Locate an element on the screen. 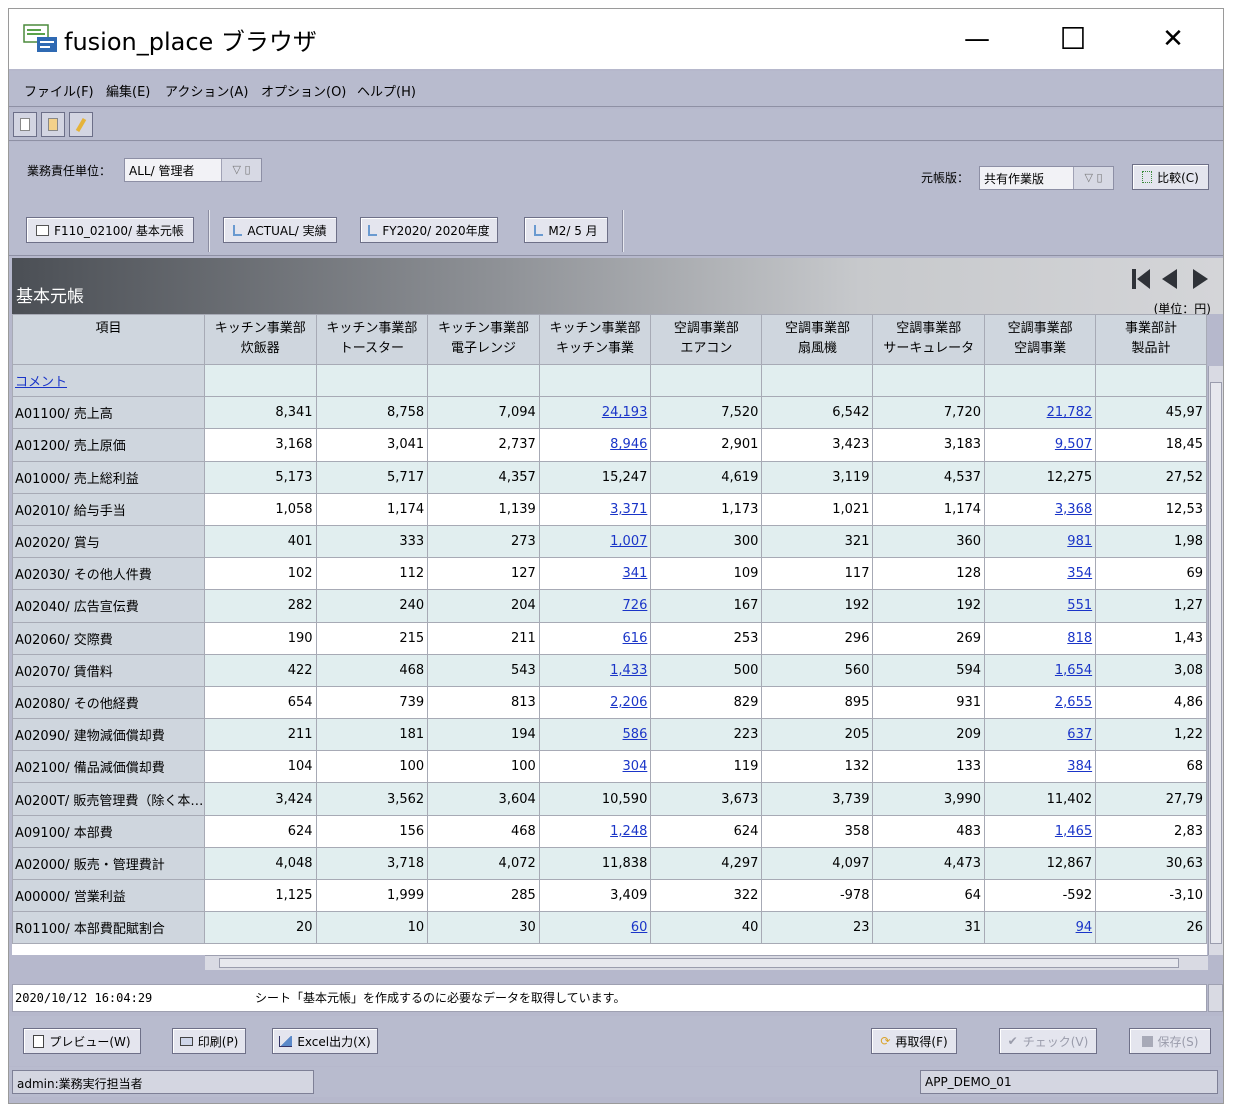 The height and width of the screenshot is (1108, 1235). drilldown-link: 60 is located at coordinates (639, 927).